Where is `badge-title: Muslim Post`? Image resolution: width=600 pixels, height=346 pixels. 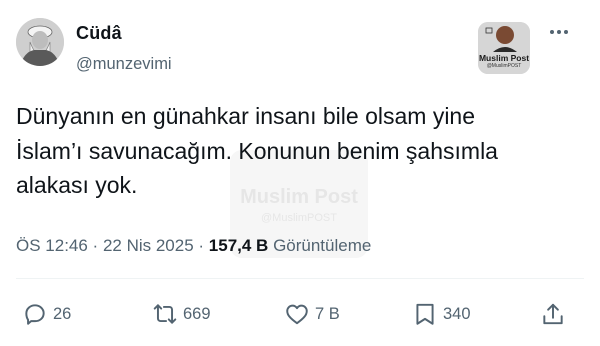 badge-title: Muslim Post is located at coordinates (504, 58).